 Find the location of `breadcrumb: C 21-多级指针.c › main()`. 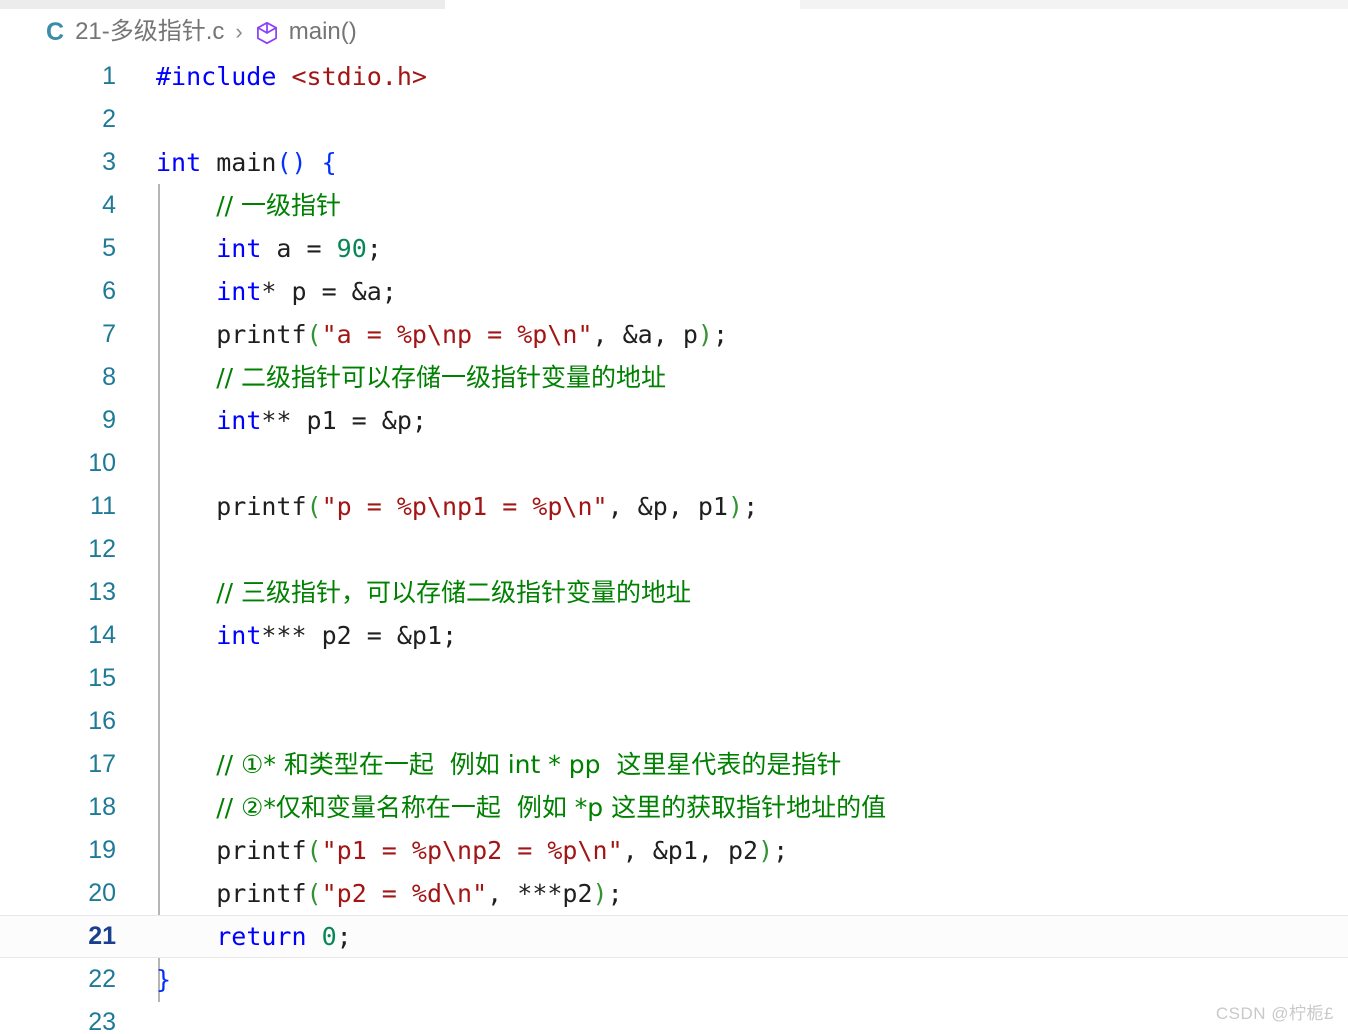

breadcrumb: C 21-多级指针.c › main() is located at coordinates (674, 32).